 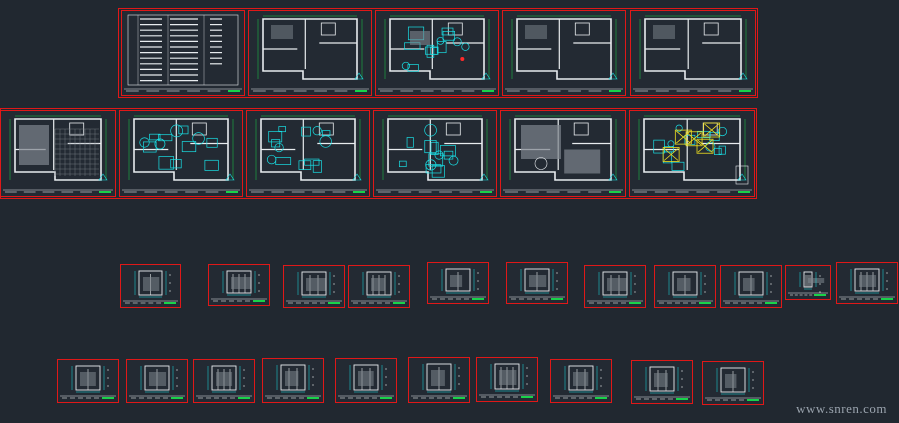 I want to click on sheet-floor-plan-grey, so click(x=563, y=153).